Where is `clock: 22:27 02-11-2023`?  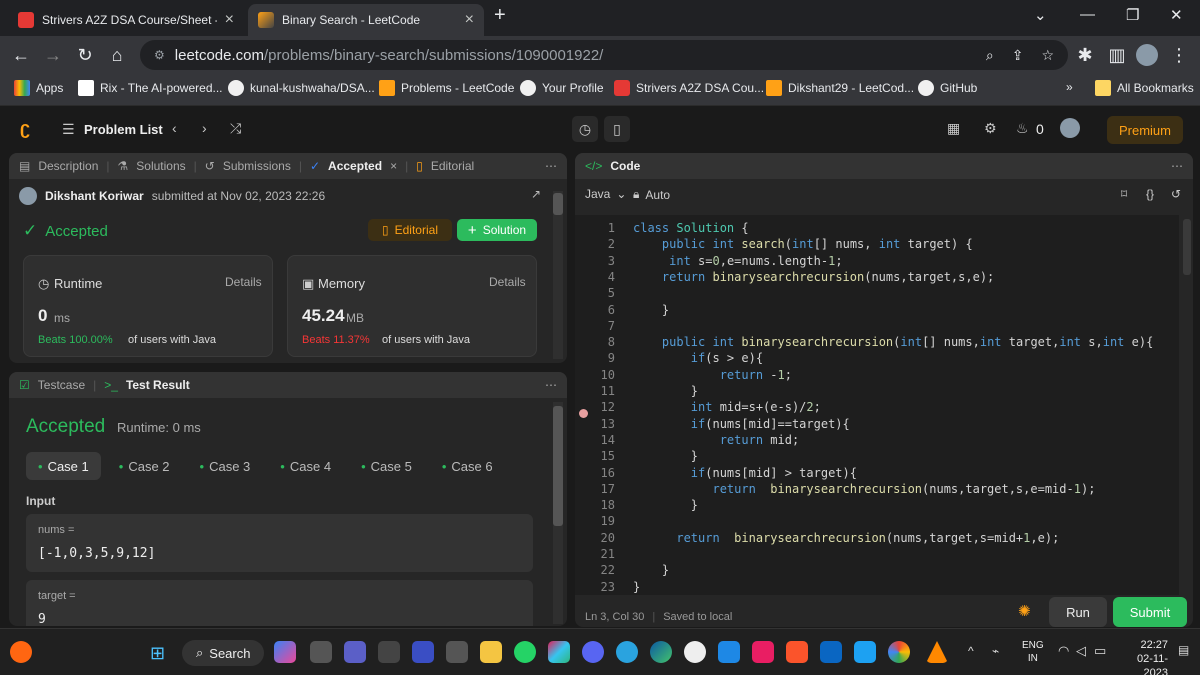 clock: 22:27 02-11-2023 is located at coordinates (1143, 656).